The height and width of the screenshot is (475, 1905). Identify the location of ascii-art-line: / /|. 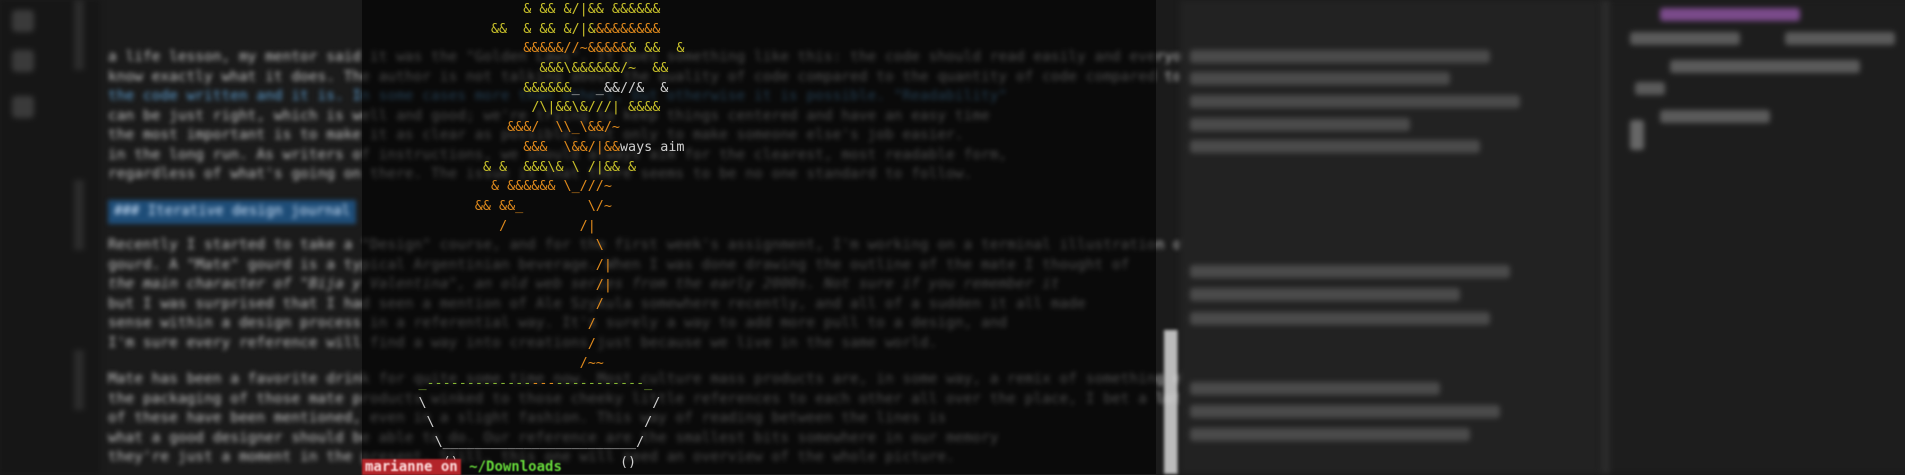
(547, 226).